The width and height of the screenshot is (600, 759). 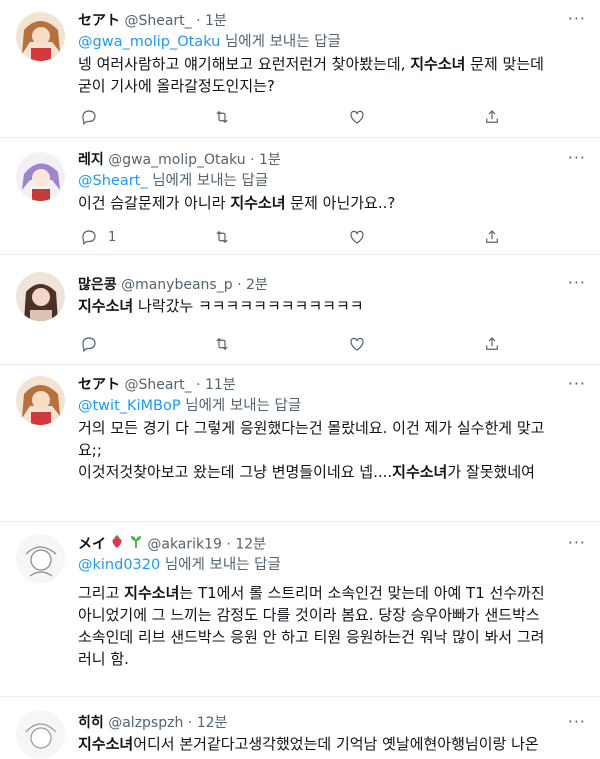 What do you see at coordinates (145, 723) in the screenshot?
I see `handle: @alzpspzh` at bounding box center [145, 723].